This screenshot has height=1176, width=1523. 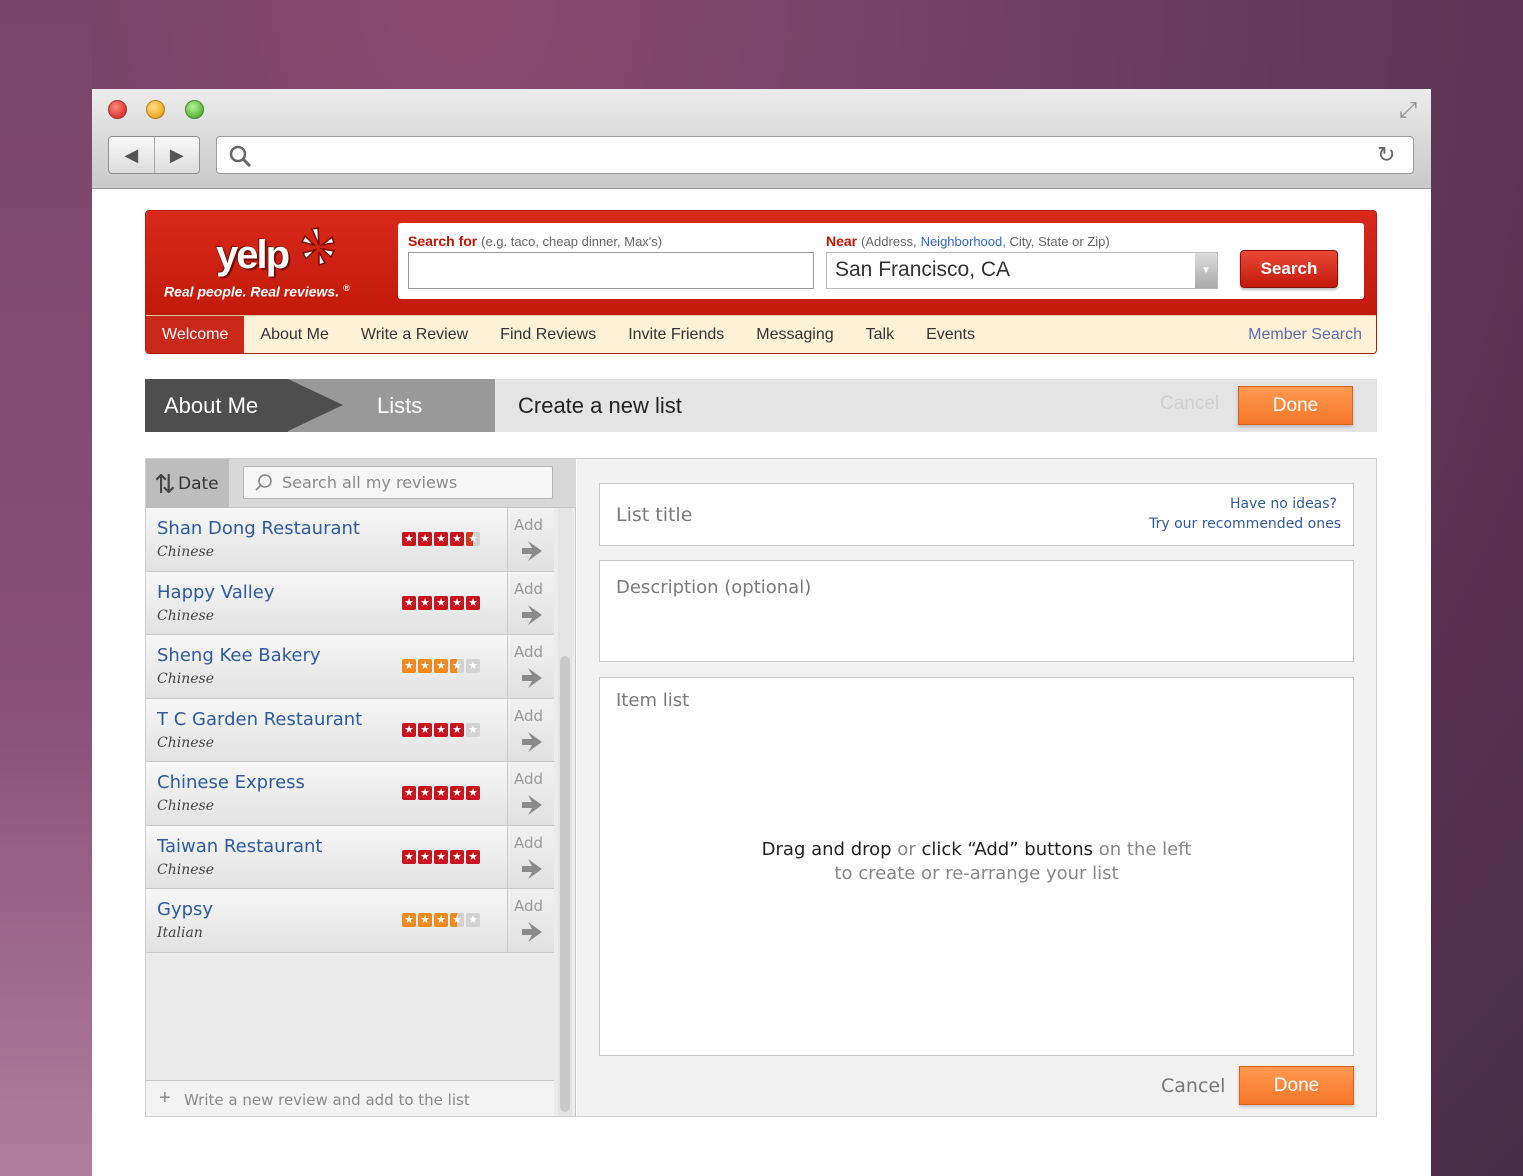 What do you see at coordinates (216, 405) in the screenshot?
I see `crumb-about-me: About Me` at bounding box center [216, 405].